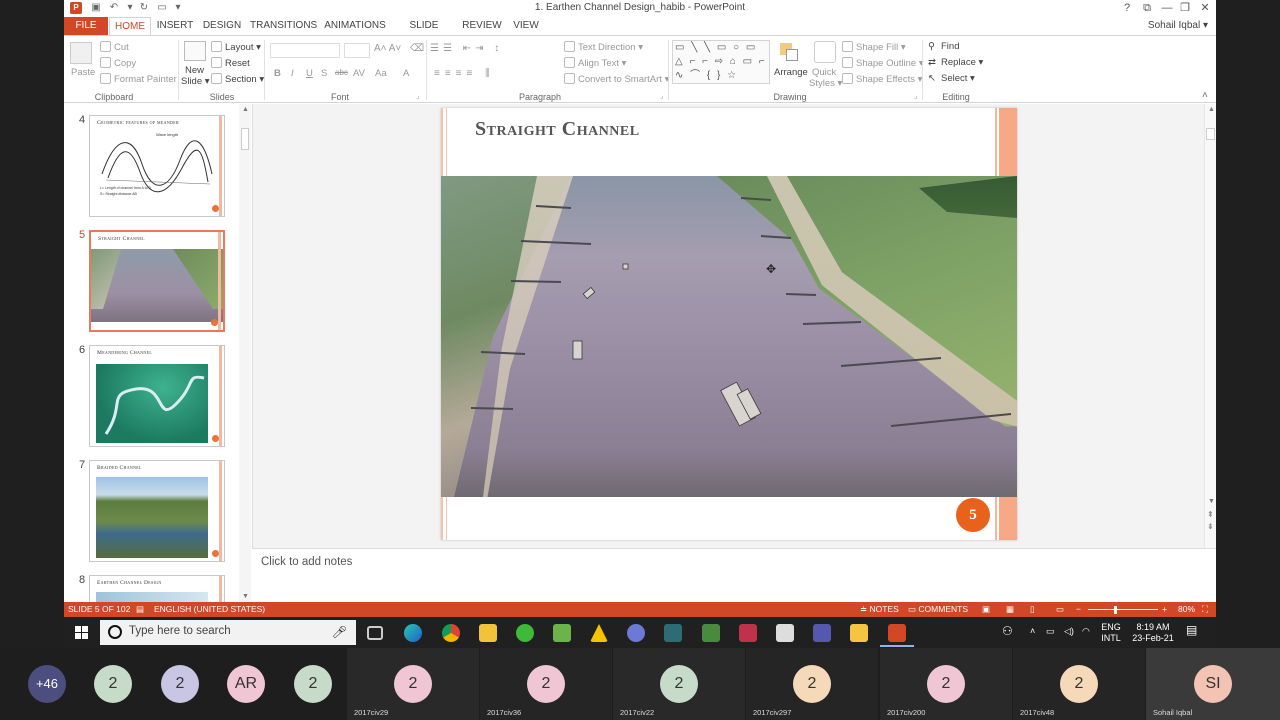  What do you see at coordinates (1164, 609) in the screenshot?
I see `zoom-in-icon: +` at bounding box center [1164, 609].